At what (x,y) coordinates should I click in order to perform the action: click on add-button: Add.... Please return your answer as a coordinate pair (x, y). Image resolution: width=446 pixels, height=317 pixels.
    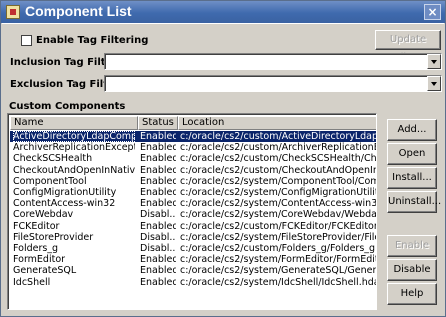
    Looking at the image, I should click on (412, 130).